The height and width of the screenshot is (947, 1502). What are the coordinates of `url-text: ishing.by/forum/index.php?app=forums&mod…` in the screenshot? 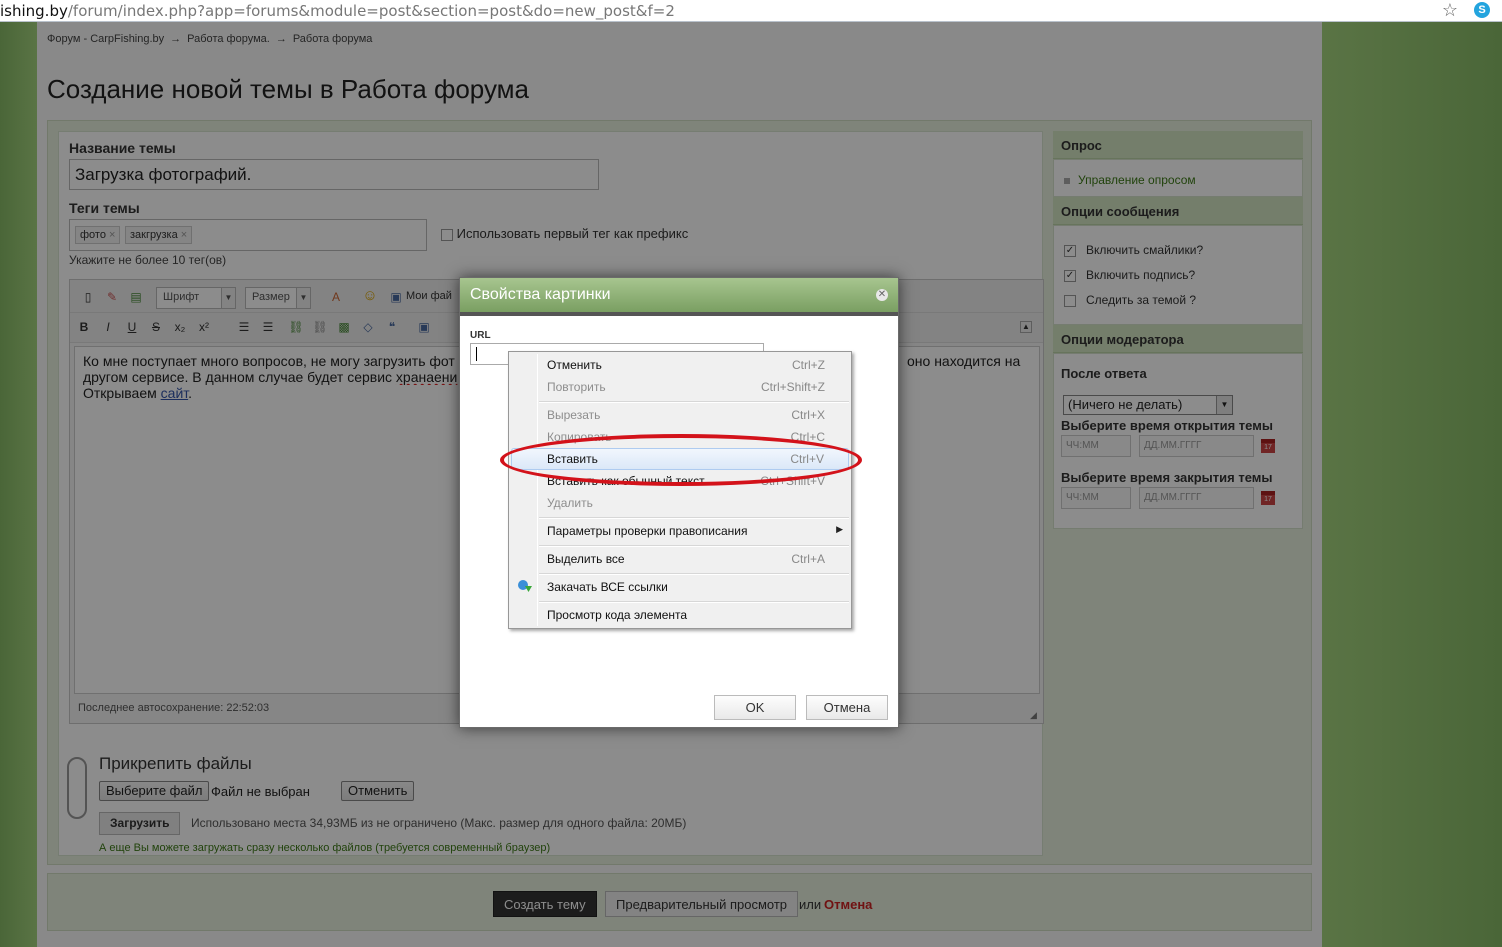 It's located at (337, 11).